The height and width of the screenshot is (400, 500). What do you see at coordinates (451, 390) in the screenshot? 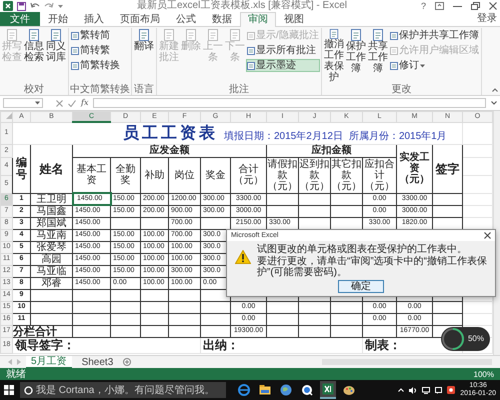
I see `app-icon` at bounding box center [451, 390].